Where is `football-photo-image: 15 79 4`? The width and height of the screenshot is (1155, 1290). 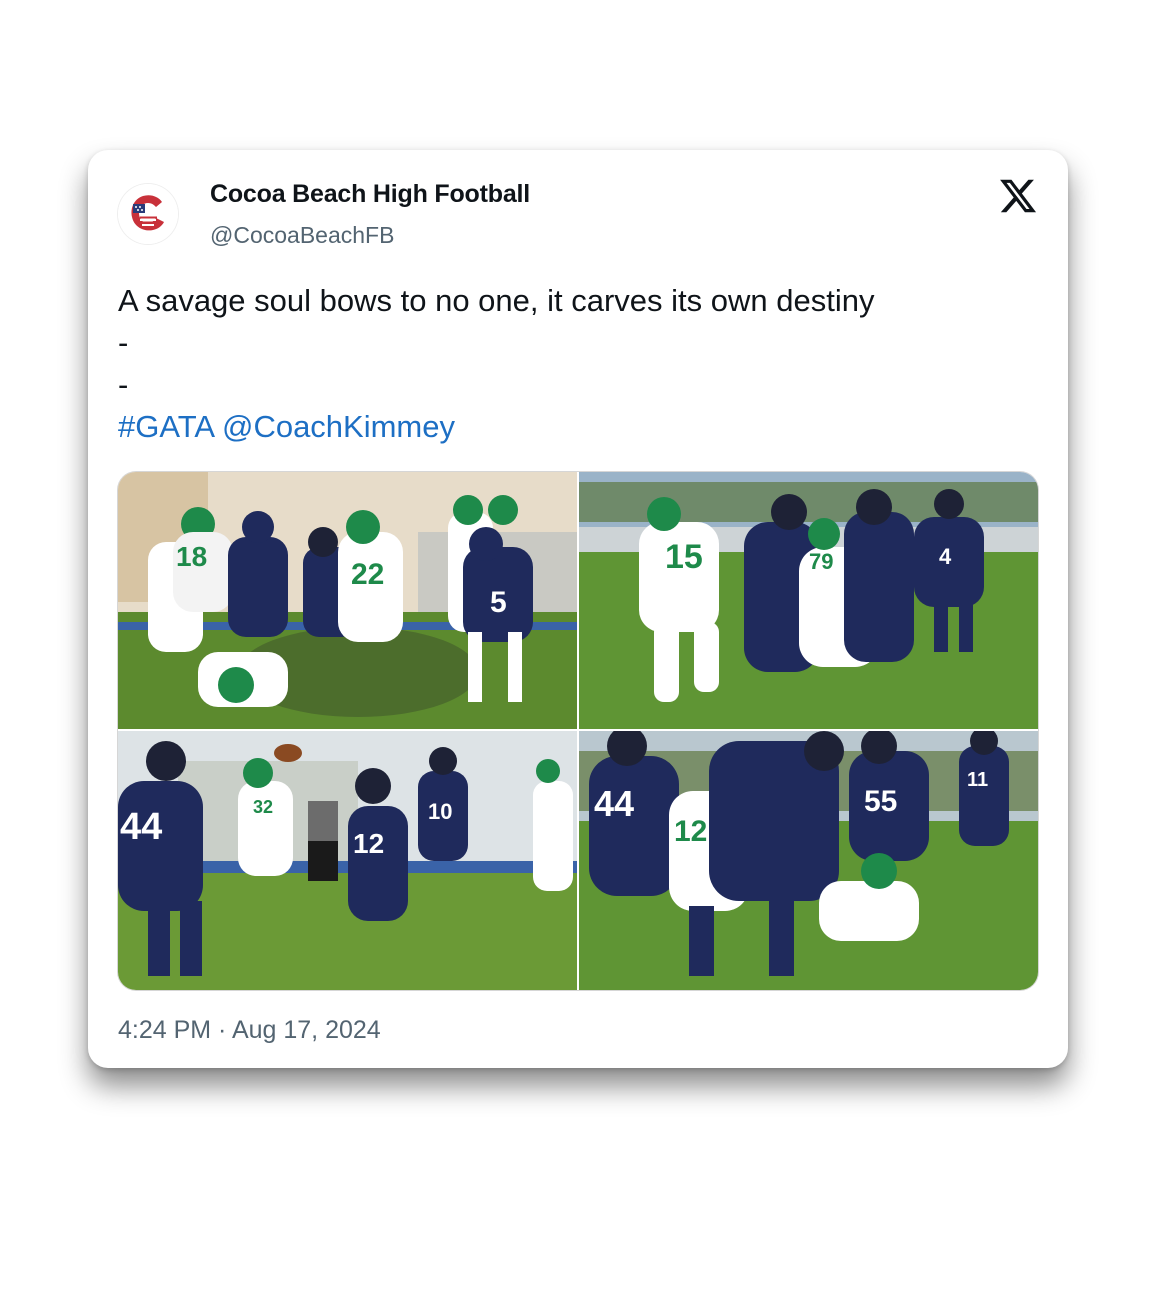 football-photo-image: 15 79 4 is located at coordinates (808, 600).